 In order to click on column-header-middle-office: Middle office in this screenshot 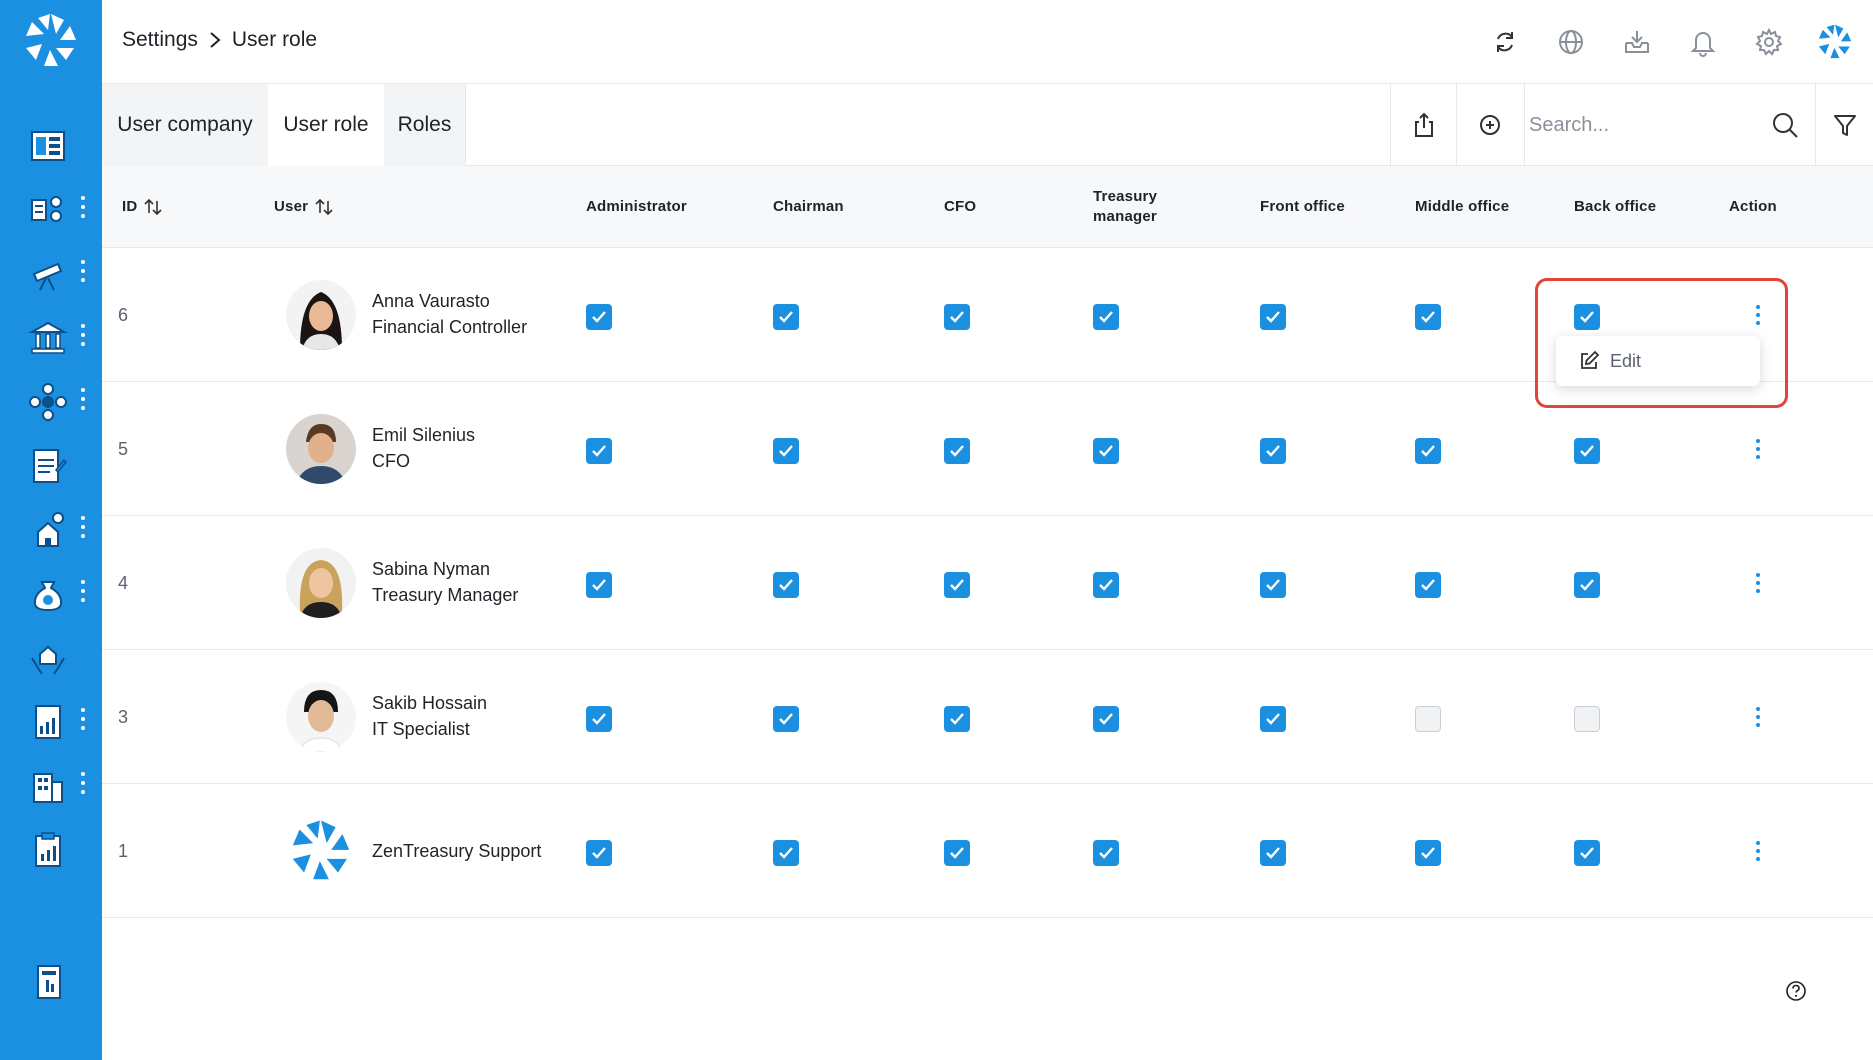, I will do `click(1462, 206)`.